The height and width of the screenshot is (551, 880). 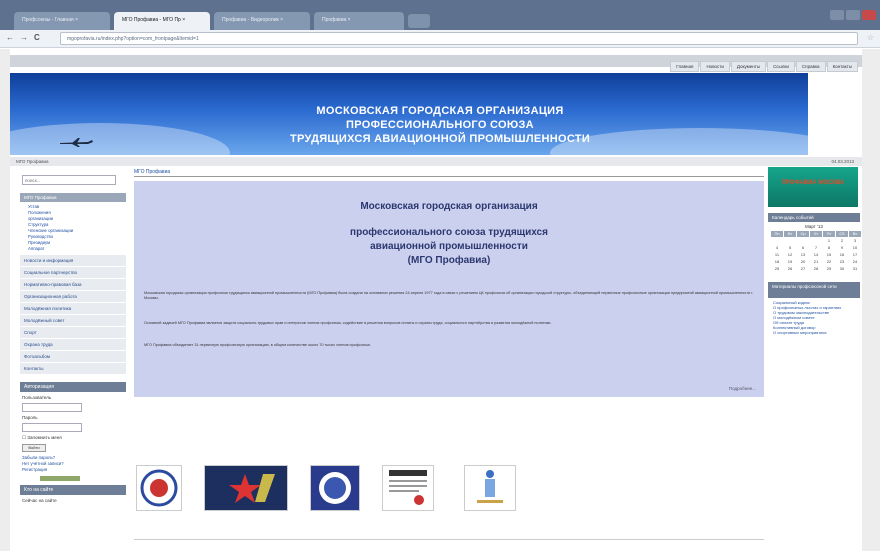 What do you see at coordinates (855, 248) in the screenshot?
I see `calendar-day: 10` at bounding box center [855, 248].